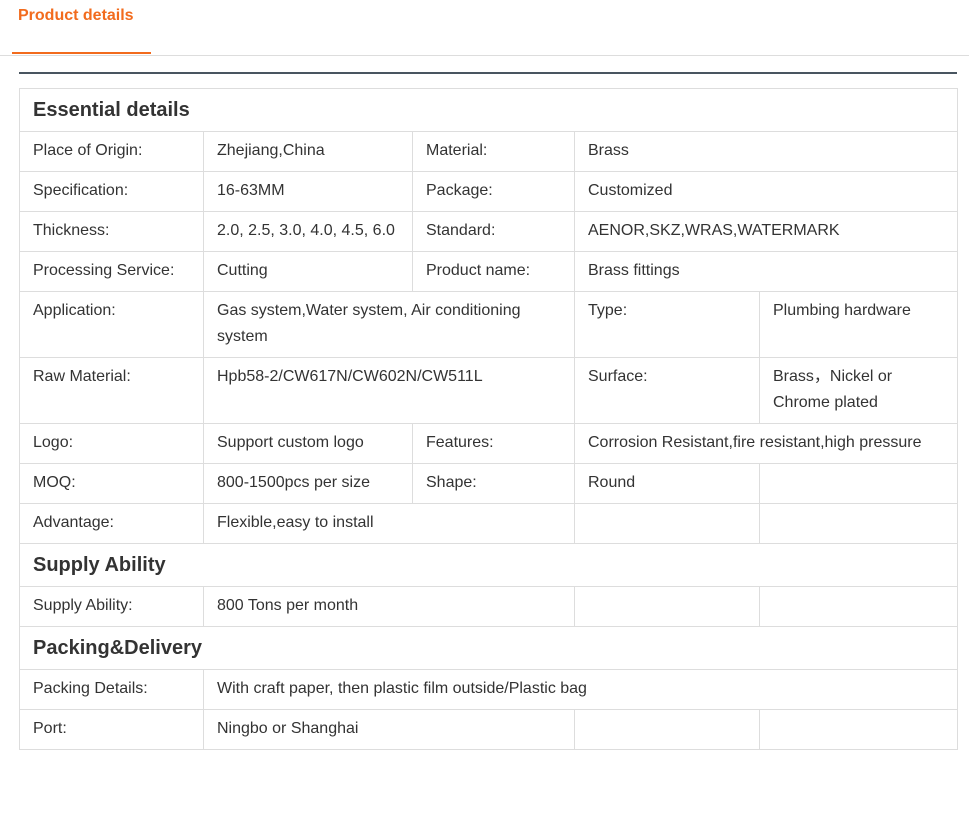  I want to click on table-row: MOQ: 800-1500pcs per size Shape: Round, so click(488, 483).